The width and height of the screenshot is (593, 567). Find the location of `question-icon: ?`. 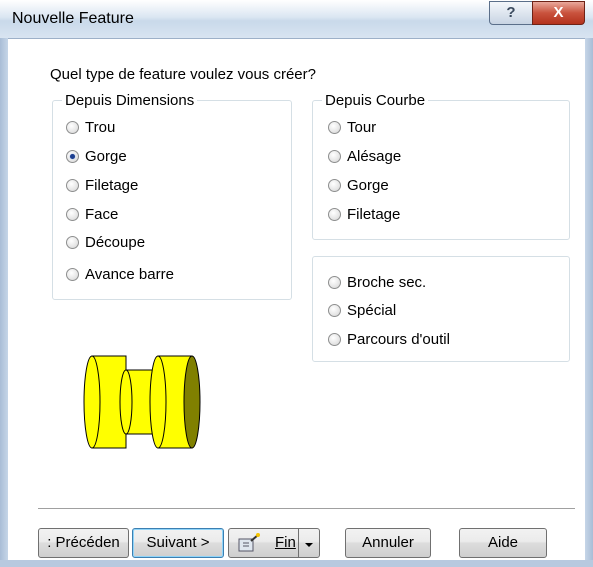

question-icon: ? is located at coordinates (511, 12).